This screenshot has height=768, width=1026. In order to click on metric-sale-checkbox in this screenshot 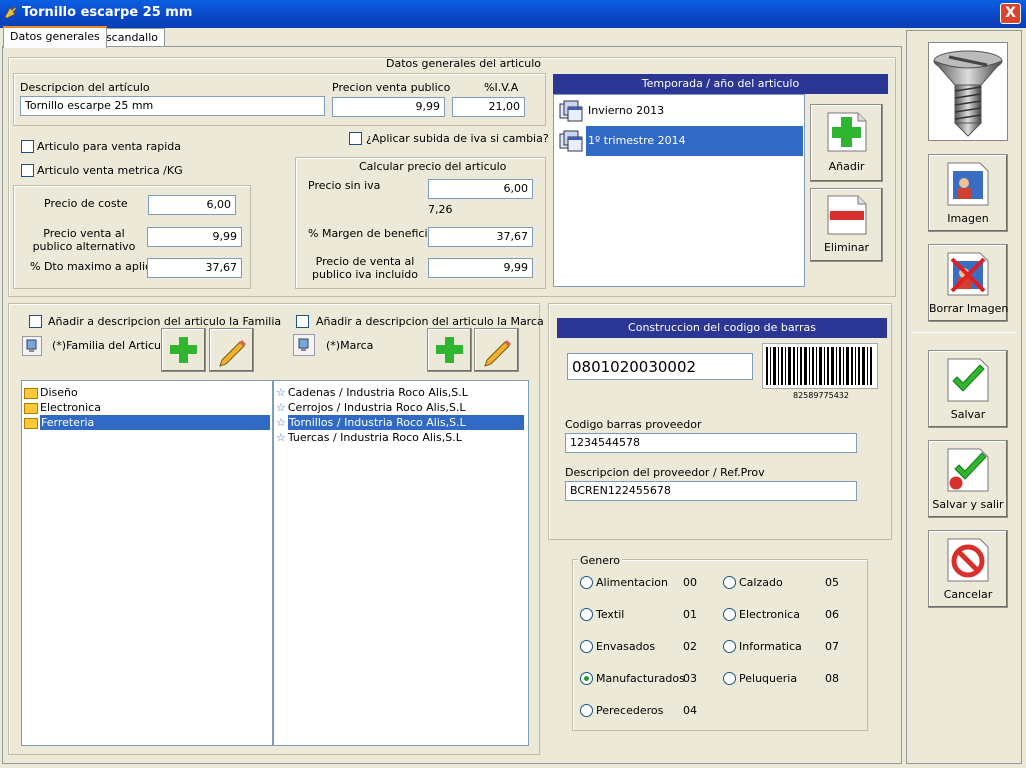, I will do `click(27, 170)`.